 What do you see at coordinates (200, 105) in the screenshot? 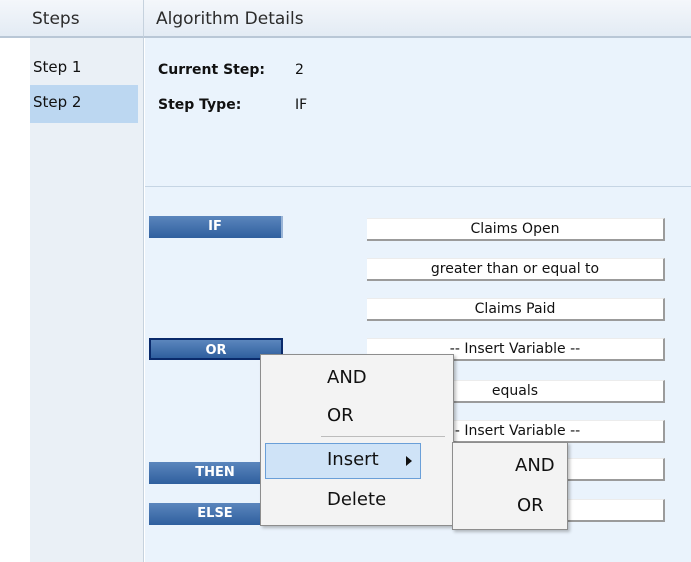
I see `step-type-label: Step Type:` at bounding box center [200, 105].